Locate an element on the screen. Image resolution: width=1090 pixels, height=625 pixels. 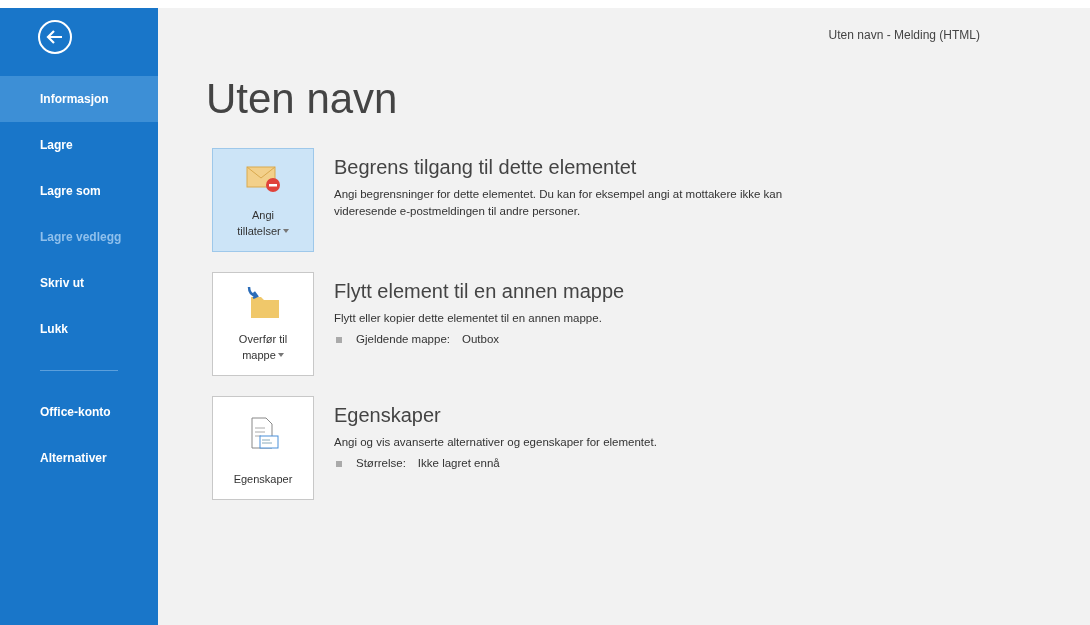
section-title: Begrens tilgang til dette elementet is located at coordinates (486, 167).